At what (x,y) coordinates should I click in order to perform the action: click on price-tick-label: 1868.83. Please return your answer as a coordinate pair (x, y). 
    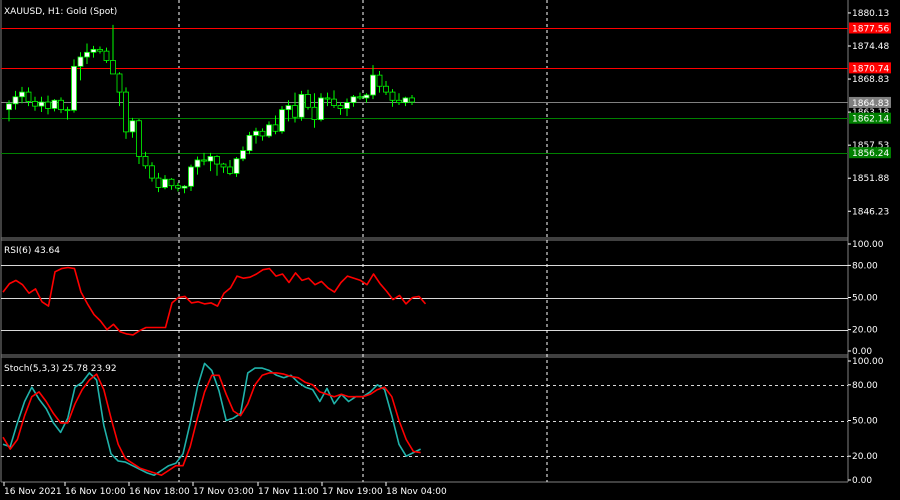
    Looking at the image, I should click on (870, 80).